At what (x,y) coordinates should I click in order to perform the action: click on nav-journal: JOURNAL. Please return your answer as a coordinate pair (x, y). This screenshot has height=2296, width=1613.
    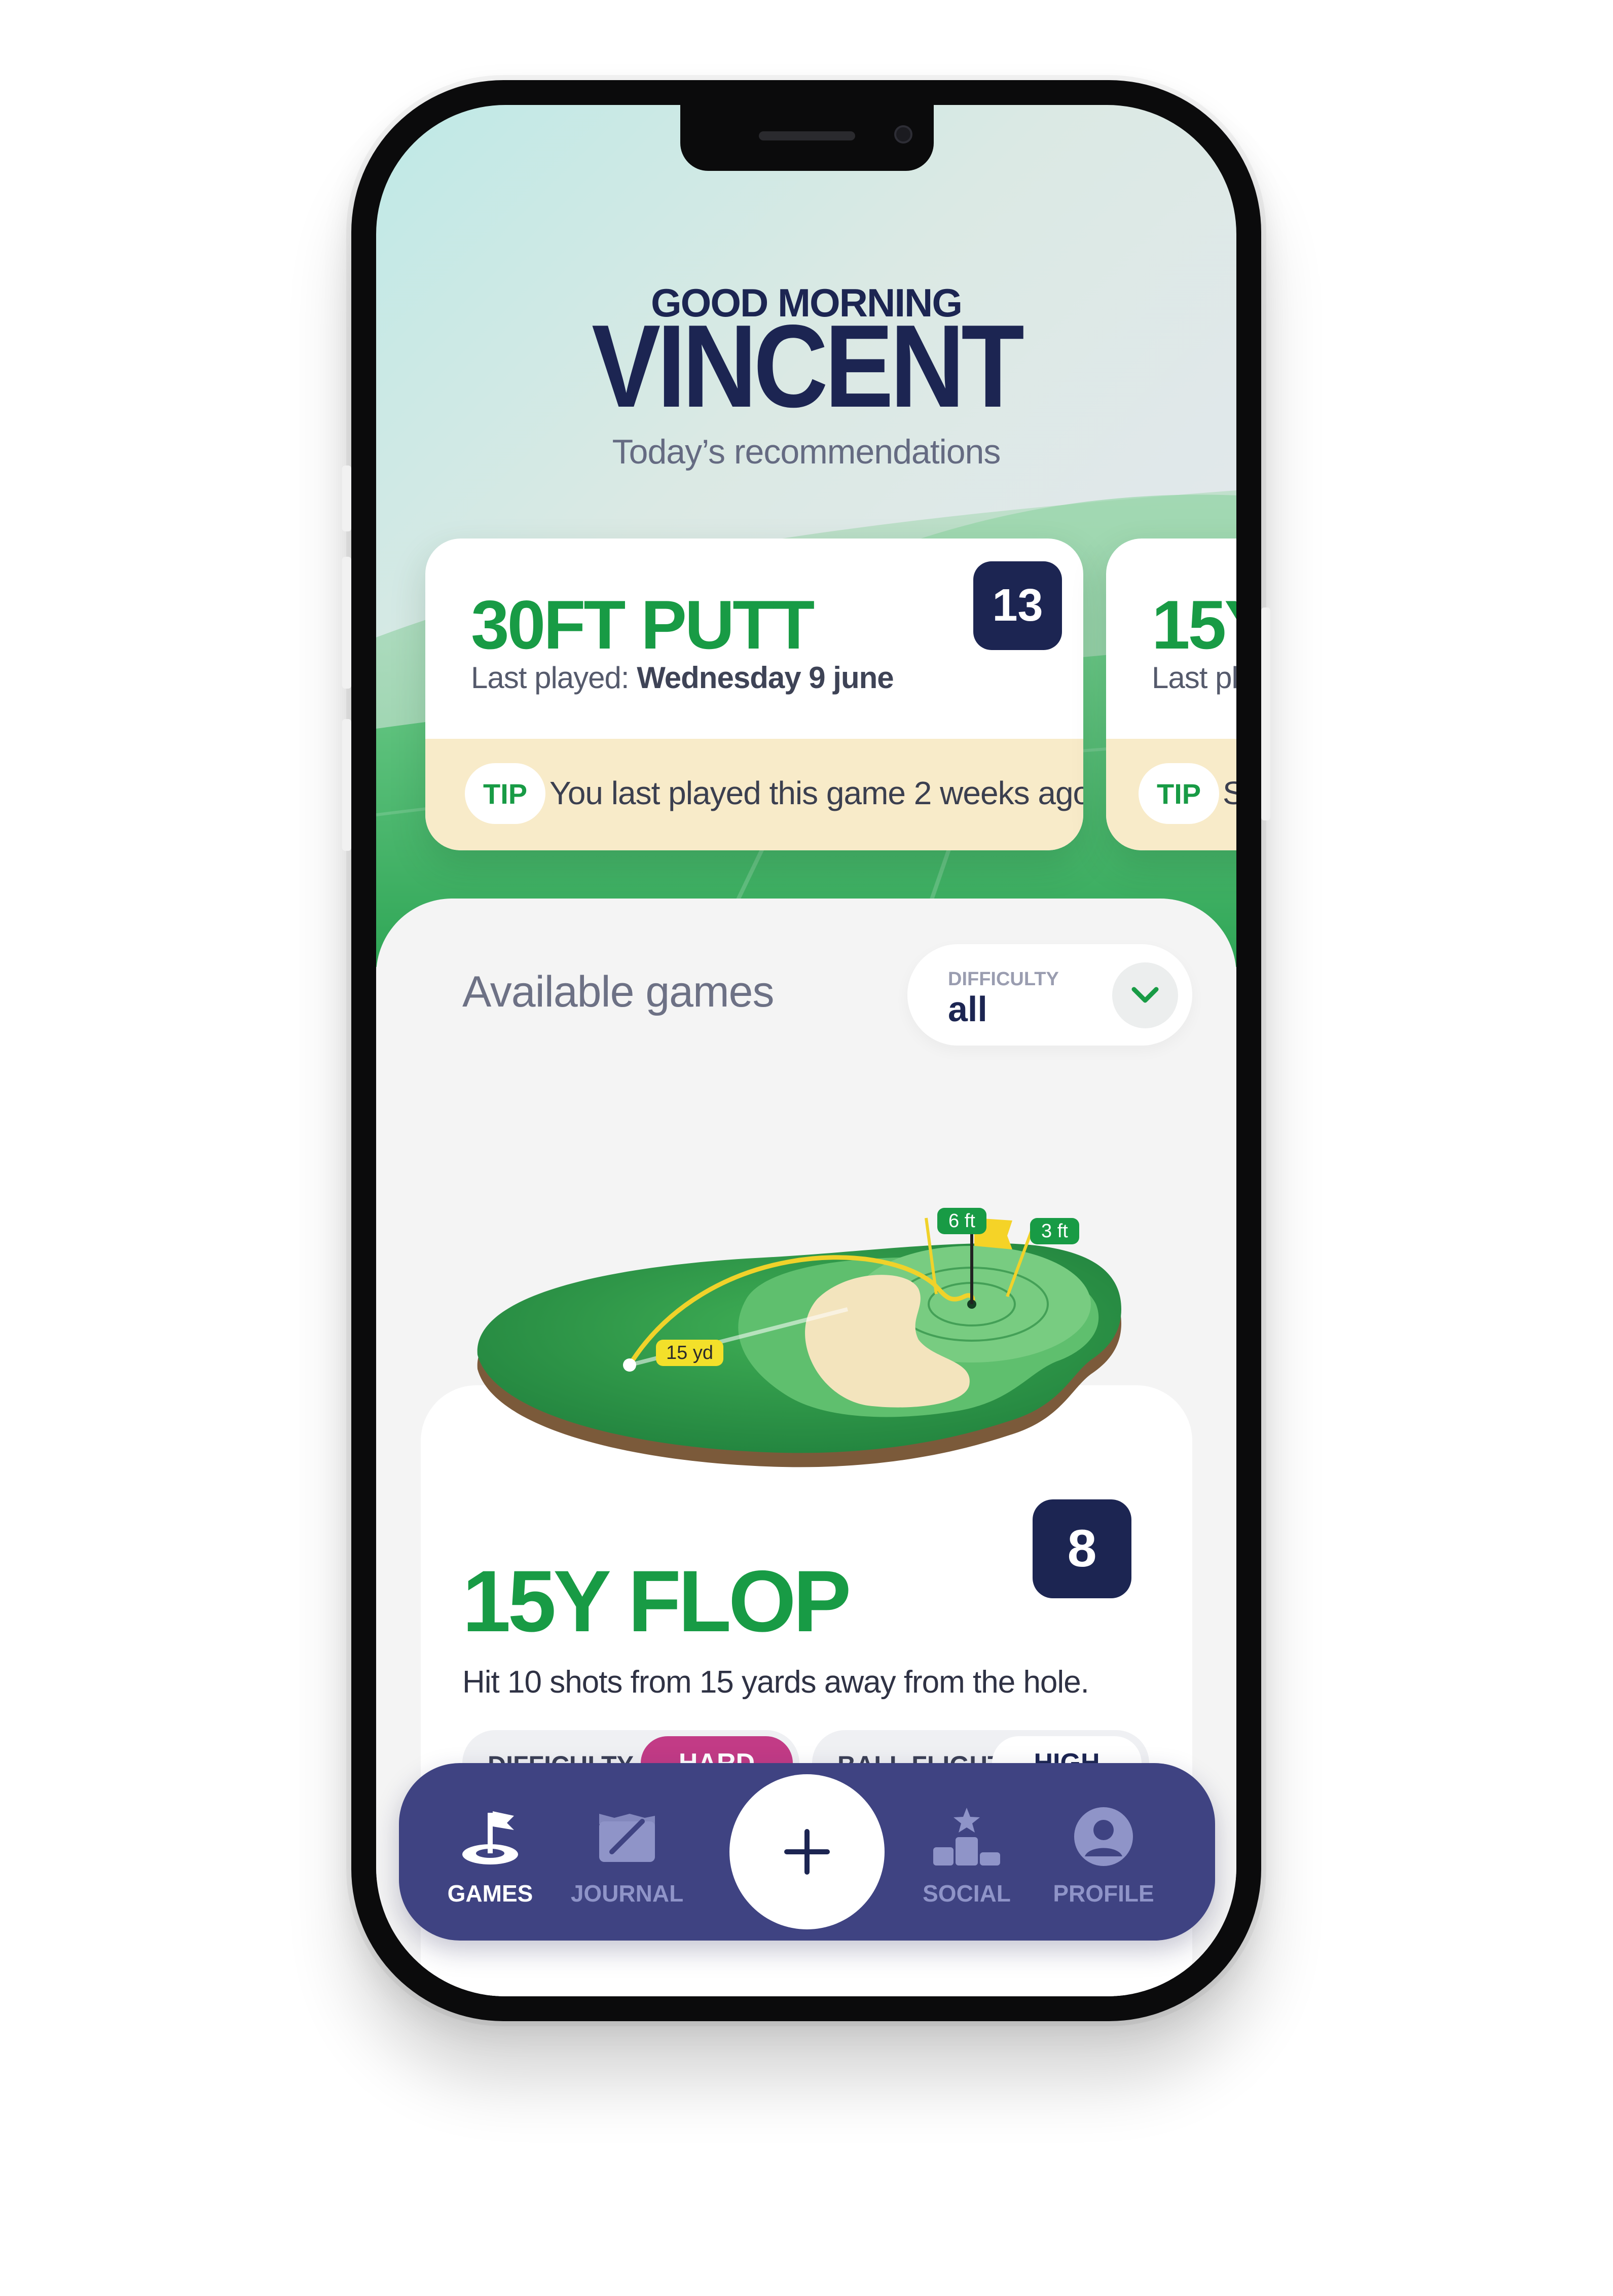
    Looking at the image, I should click on (627, 1854).